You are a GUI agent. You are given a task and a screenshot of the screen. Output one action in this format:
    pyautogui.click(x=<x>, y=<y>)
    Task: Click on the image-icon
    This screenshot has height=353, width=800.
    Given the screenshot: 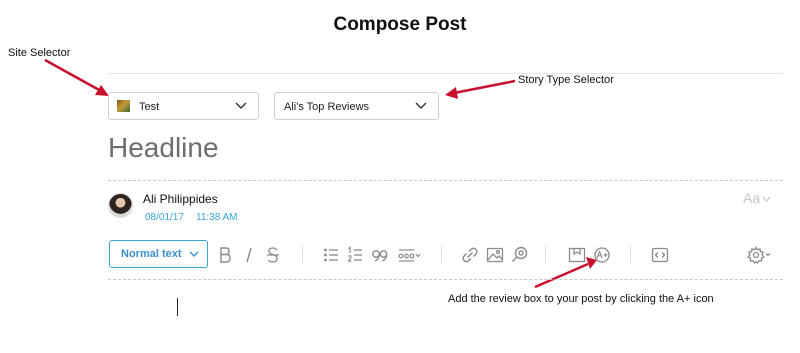 What is the action you would take?
    pyautogui.click(x=495, y=255)
    